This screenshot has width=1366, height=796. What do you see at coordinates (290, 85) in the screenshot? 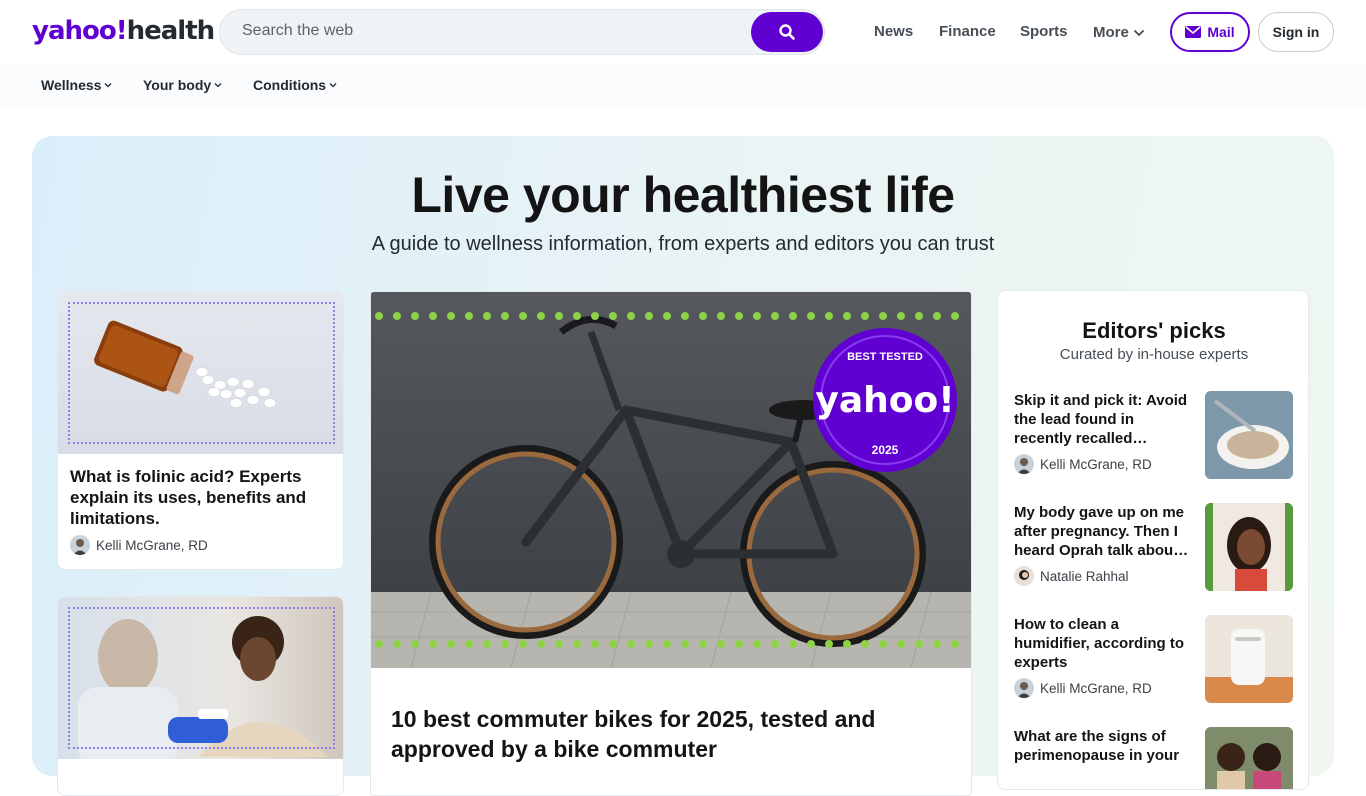
I see `subnav-conditions-label: Conditions` at bounding box center [290, 85].